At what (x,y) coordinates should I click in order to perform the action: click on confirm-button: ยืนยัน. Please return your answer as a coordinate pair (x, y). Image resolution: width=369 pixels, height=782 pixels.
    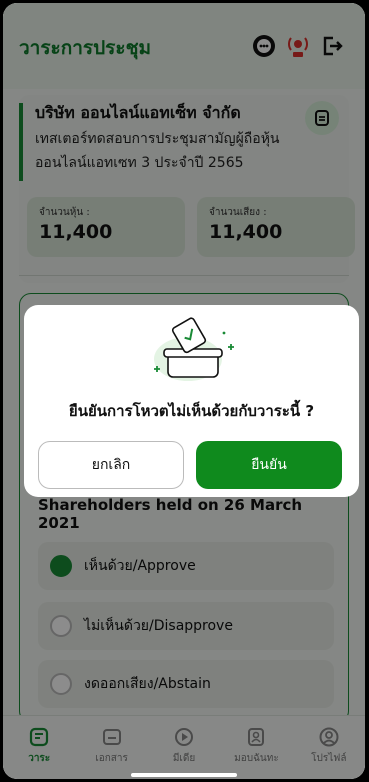
    Looking at the image, I should click on (269, 465).